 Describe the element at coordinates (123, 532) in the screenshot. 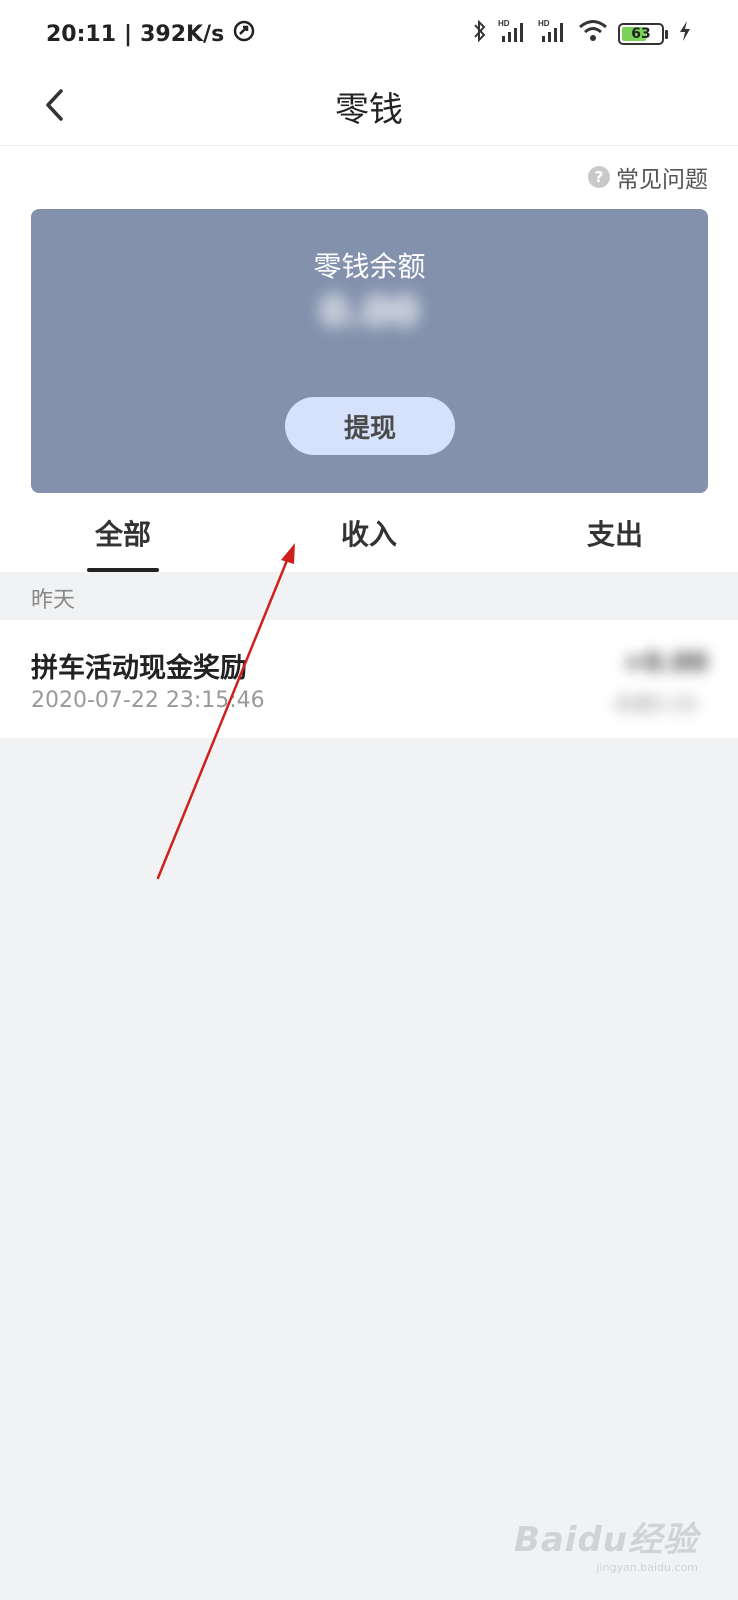

I see `tab-all: 全部` at that location.